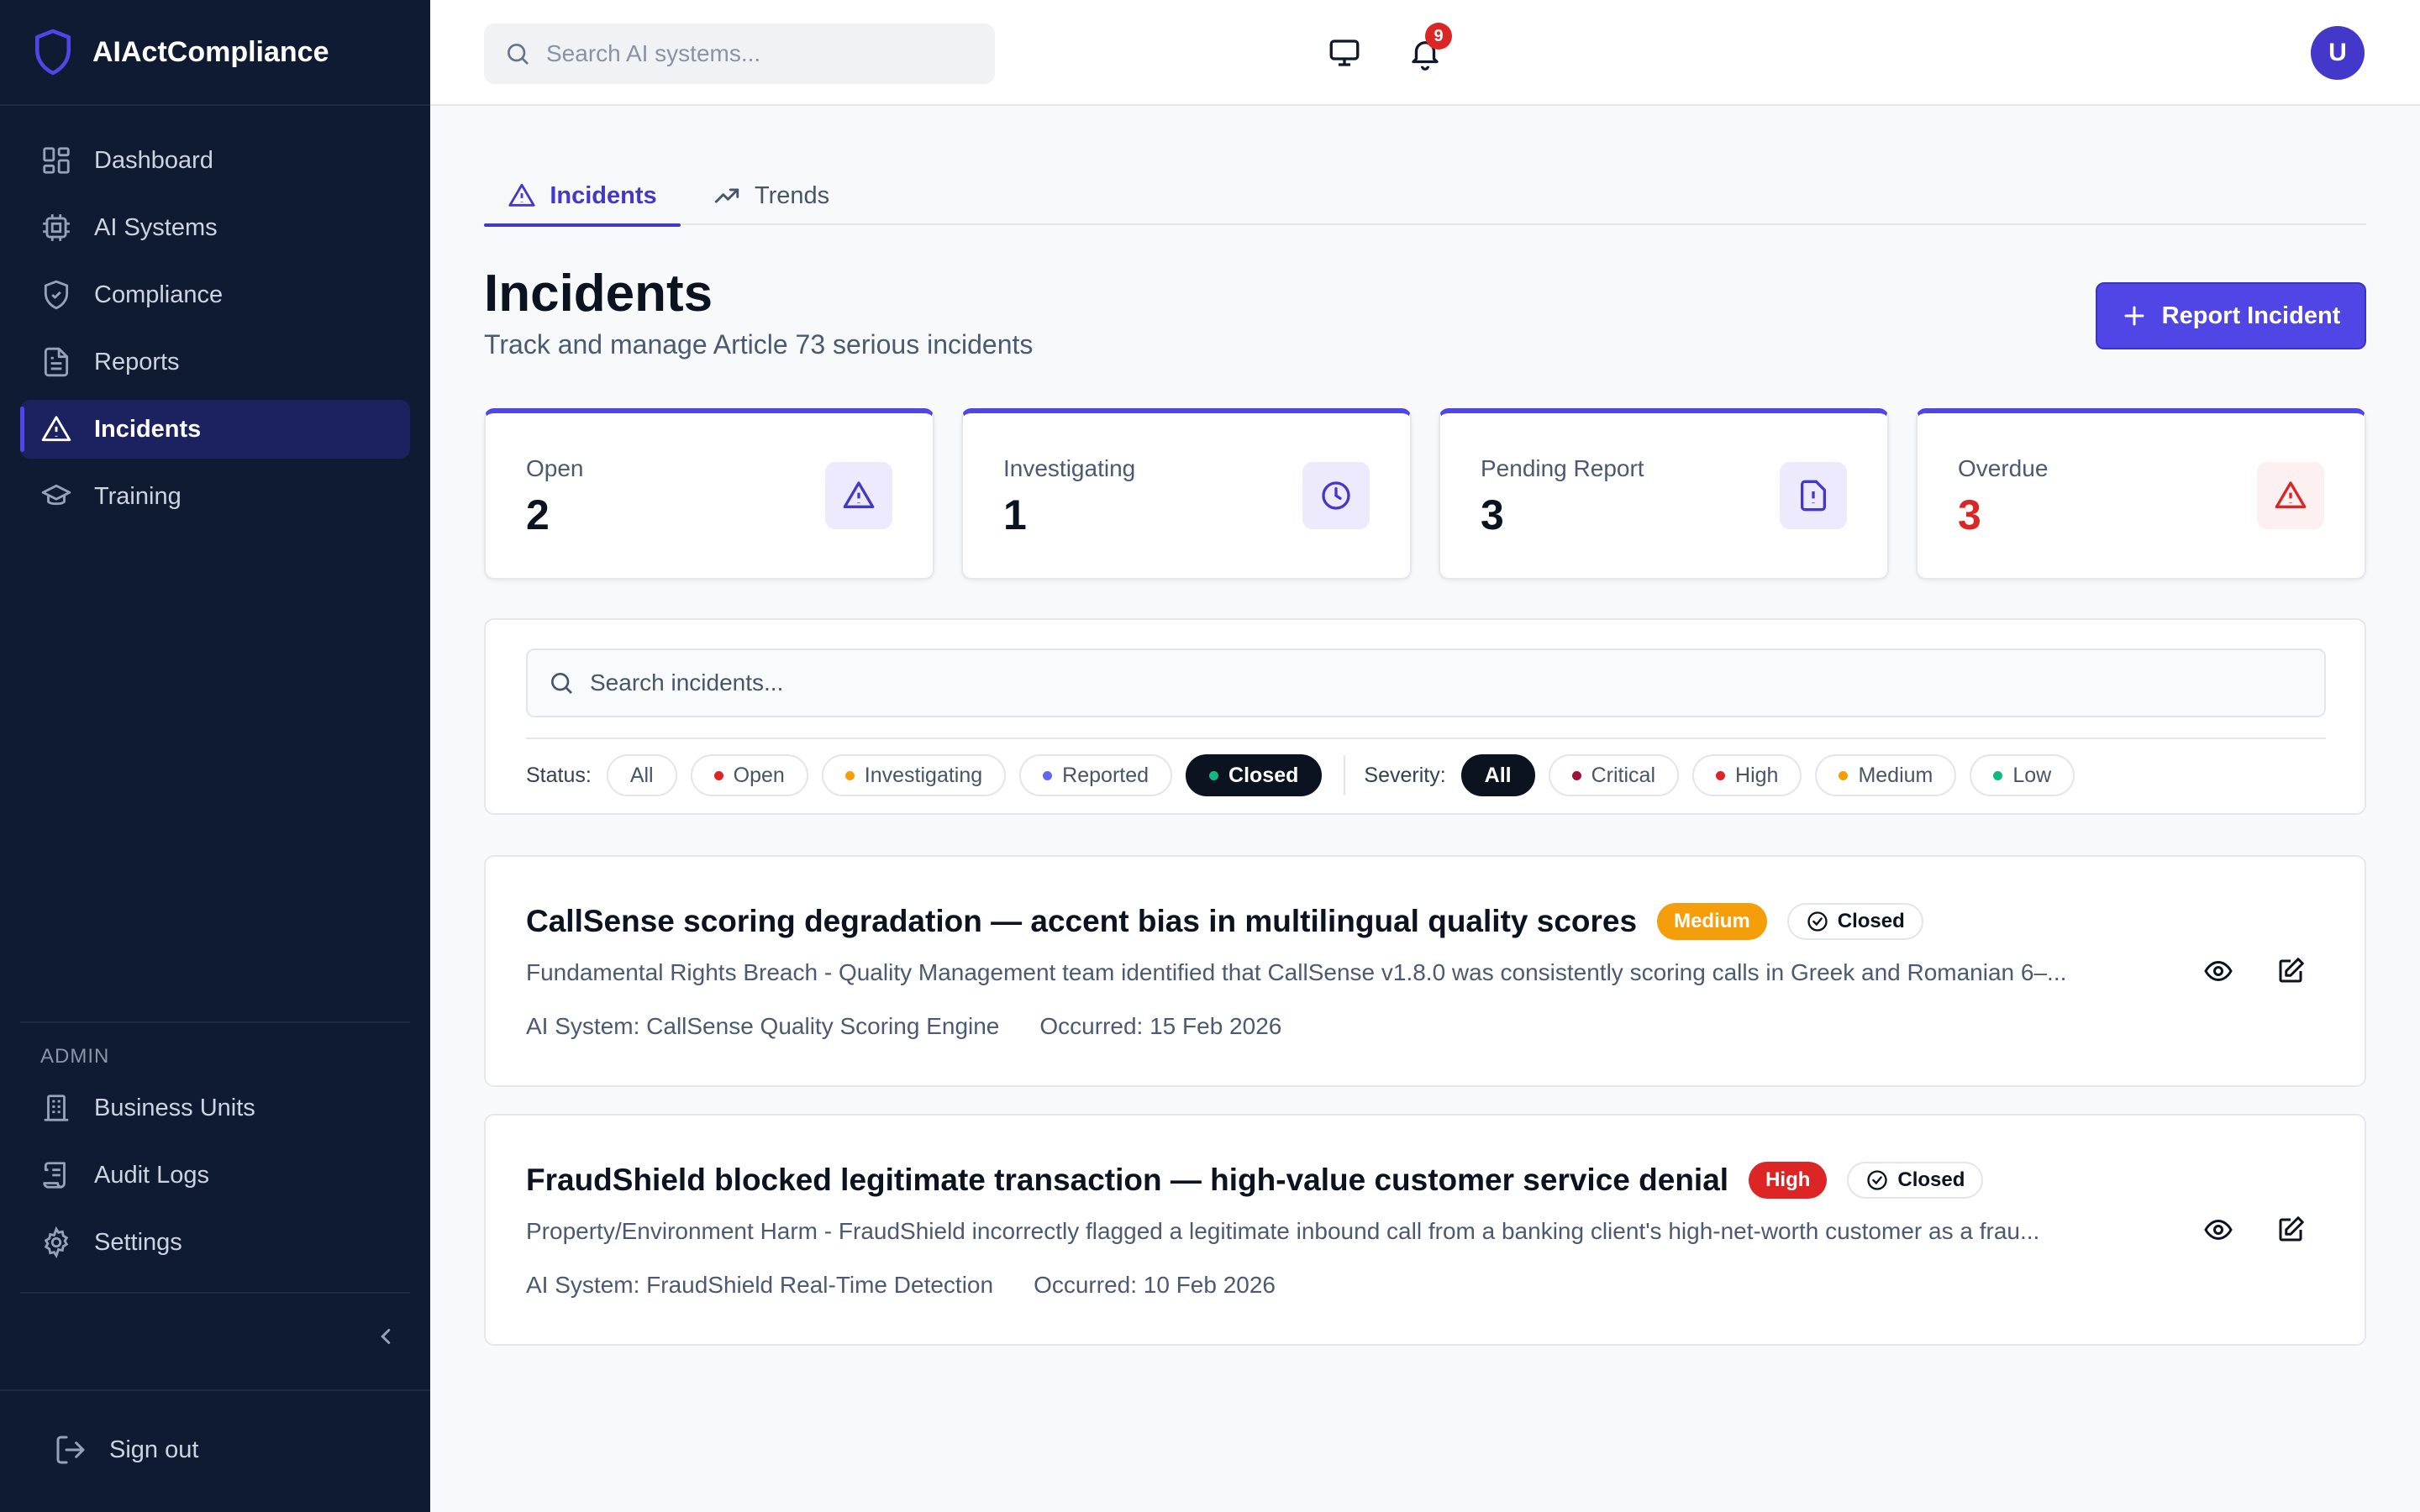  I want to click on stat-value: 3, so click(1970, 514).